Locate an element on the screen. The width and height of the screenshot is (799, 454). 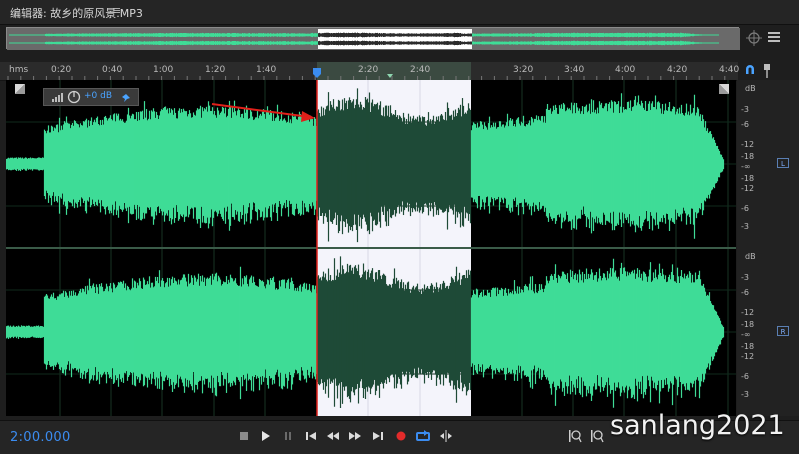
magnet-icon is located at coordinates (750, 70).